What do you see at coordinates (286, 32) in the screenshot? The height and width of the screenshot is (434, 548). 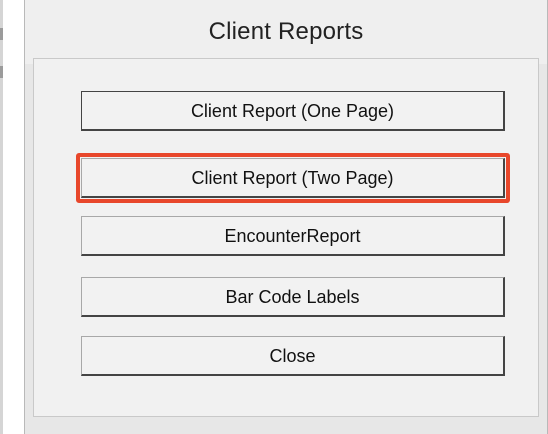 I see `dialog-title: Client Reports` at bounding box center [286, 32].